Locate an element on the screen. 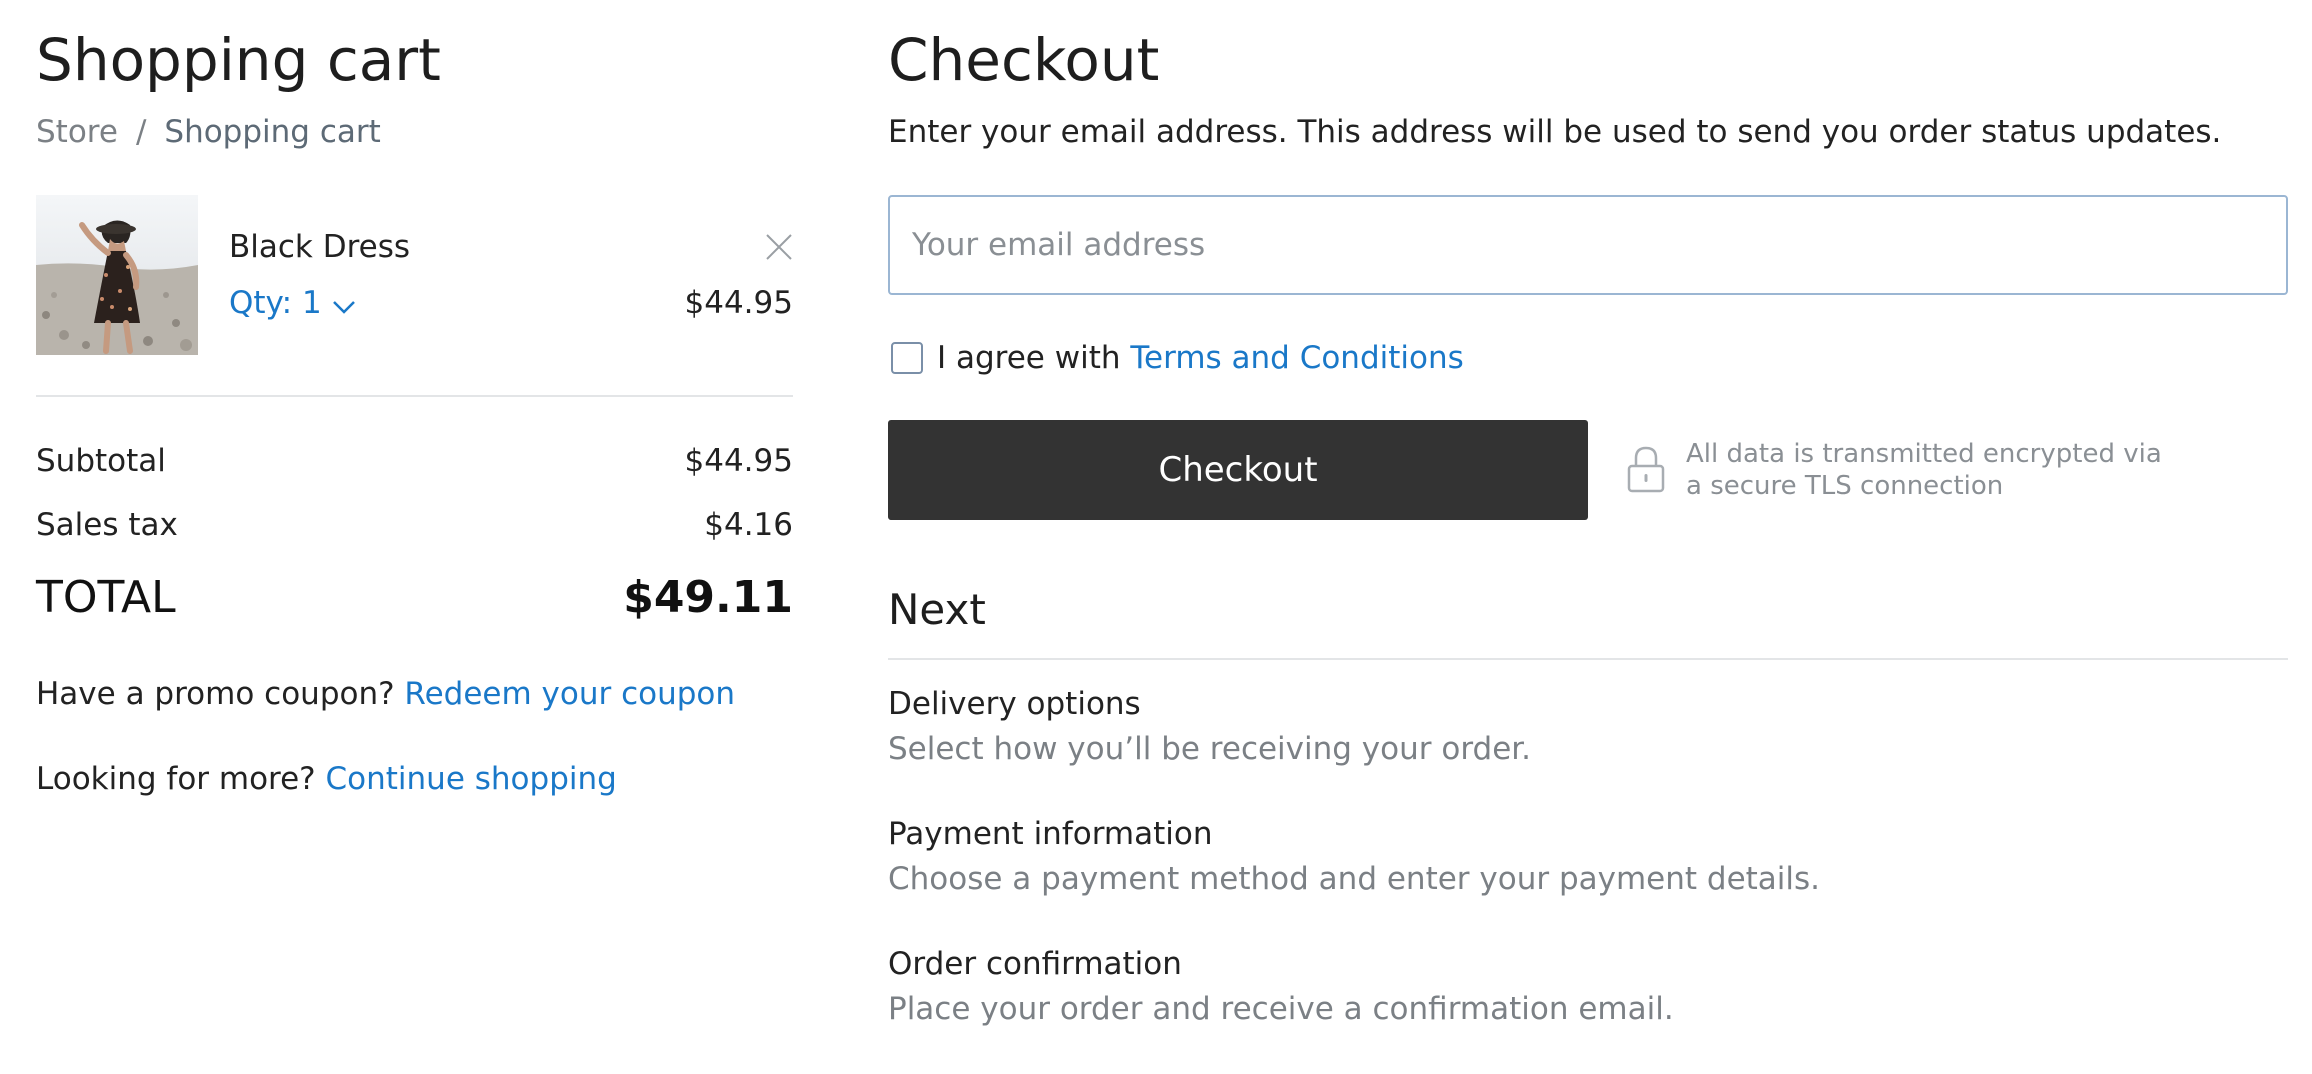 The width and height of the screenshot is (2312, 1074). secure-note-line2: a secure TLS connection is located at coordinates (1845, 486).